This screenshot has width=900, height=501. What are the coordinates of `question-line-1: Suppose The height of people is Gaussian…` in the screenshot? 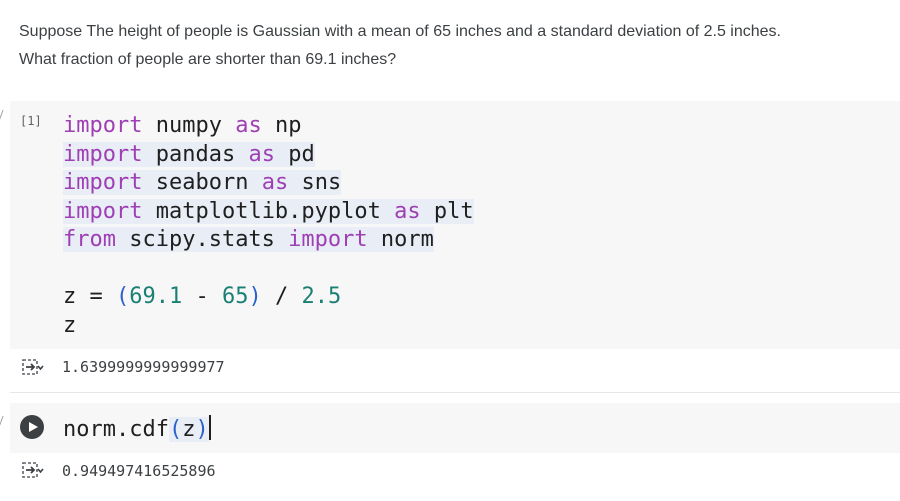 It's located at (400, 31).